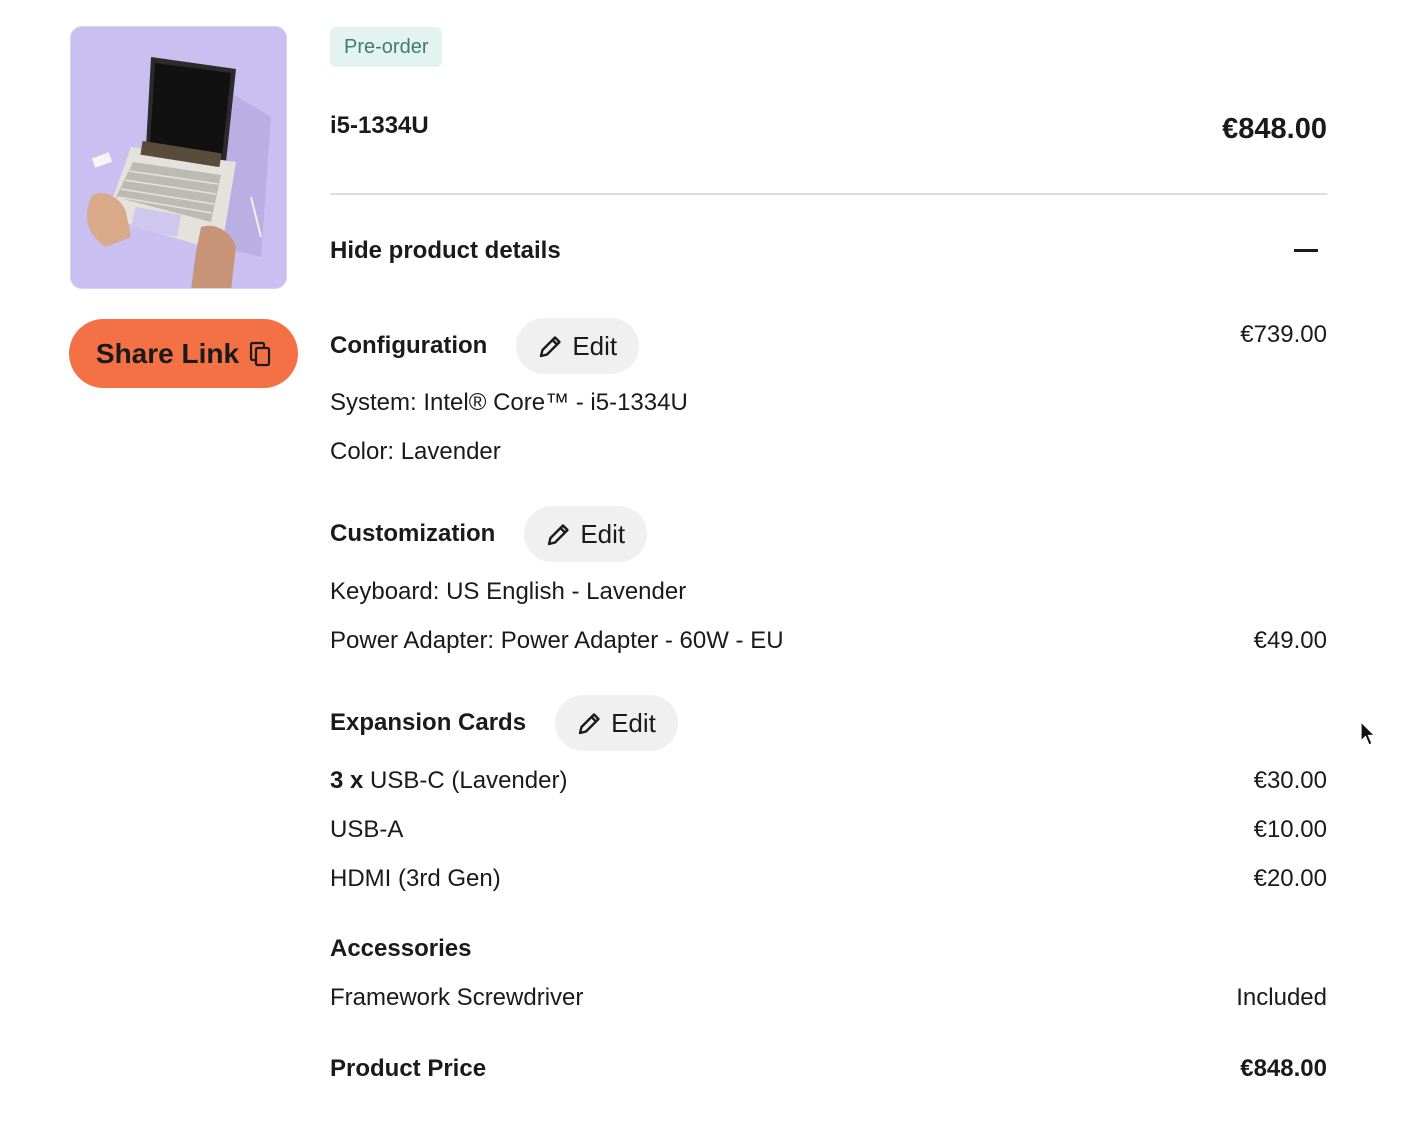  I want to click on list-item: HDMI (3rd Gen) €20.00, so click(828, 879).